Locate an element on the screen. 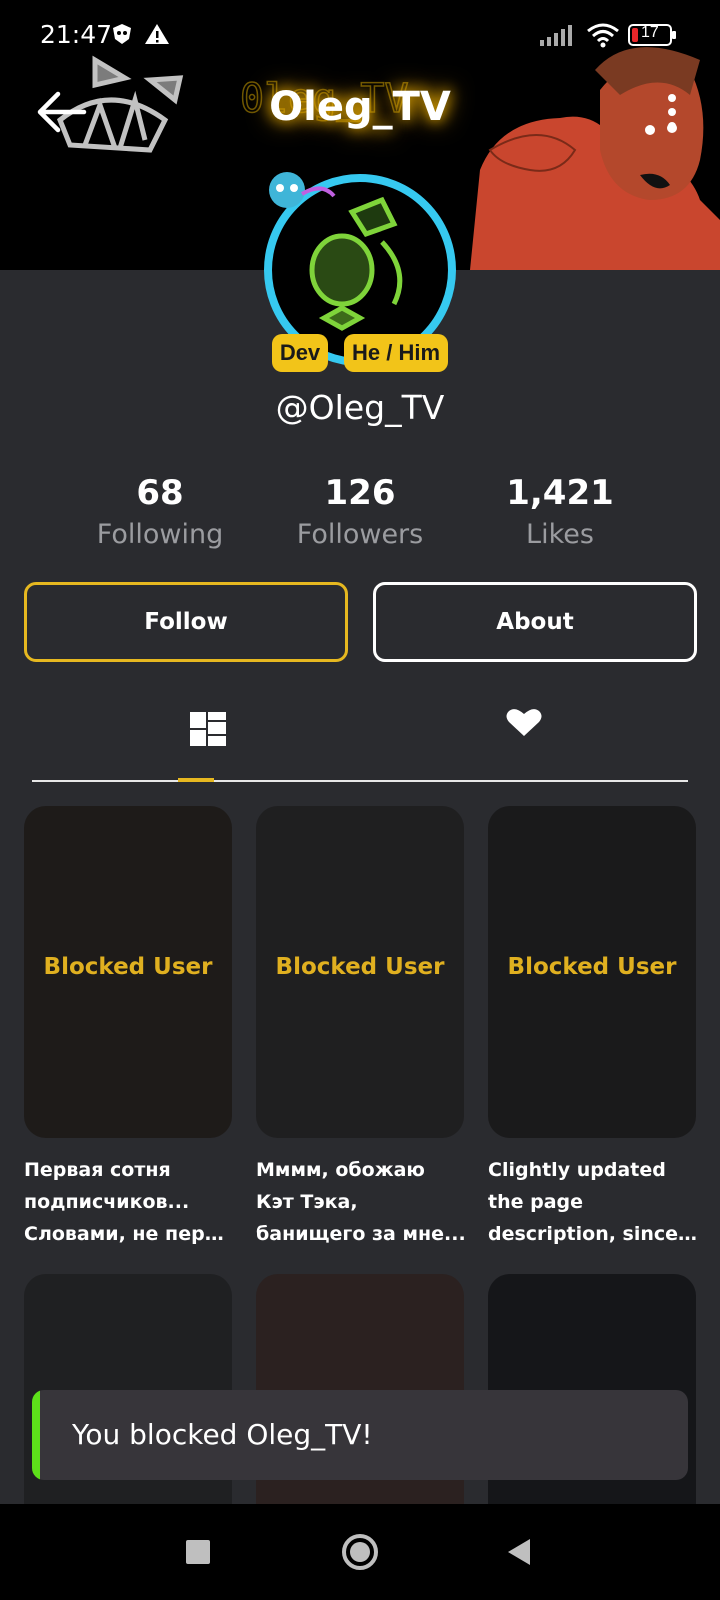 Image resolution: width=720 pixels, height=1600 pixels. square-icon is located at coordinates (198, 1552).